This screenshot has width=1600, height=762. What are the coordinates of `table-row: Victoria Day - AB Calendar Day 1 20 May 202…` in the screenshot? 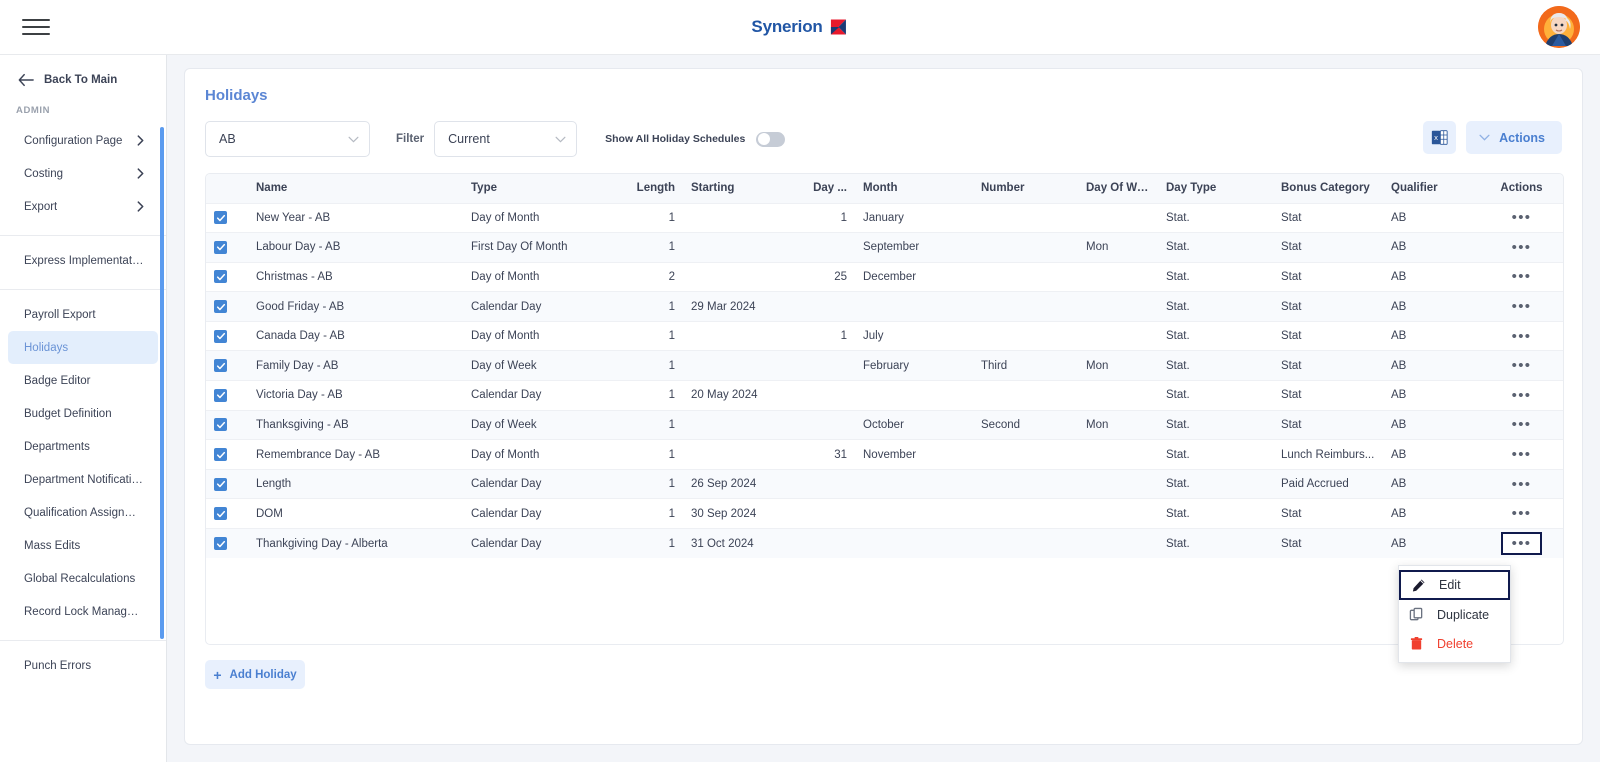 It's located at (884, 395).